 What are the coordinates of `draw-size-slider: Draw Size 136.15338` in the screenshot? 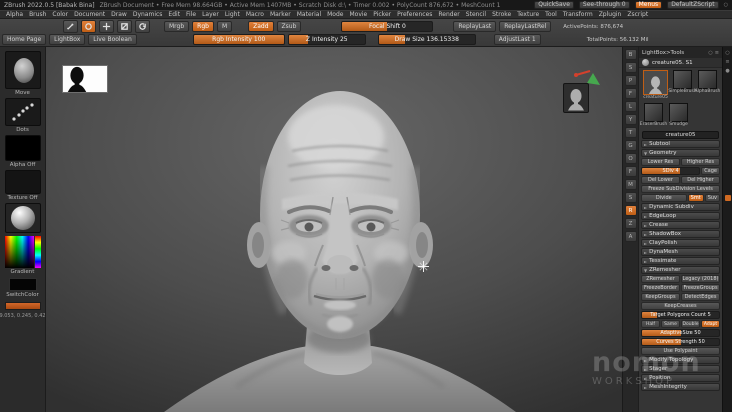 It's located at (426, 39).